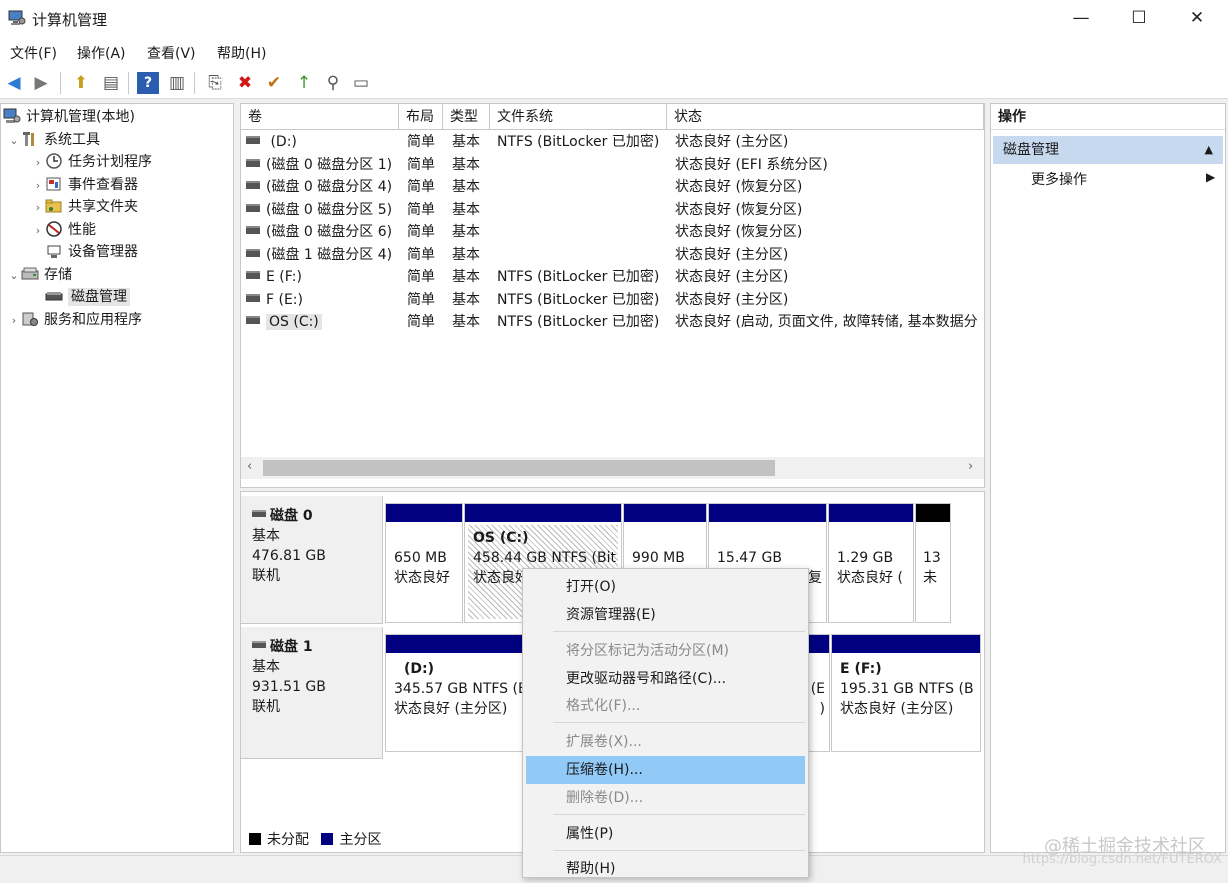 This screenshot has width=1228, height=883. I want to click on column-header-type: 类型, so click(466, 117).